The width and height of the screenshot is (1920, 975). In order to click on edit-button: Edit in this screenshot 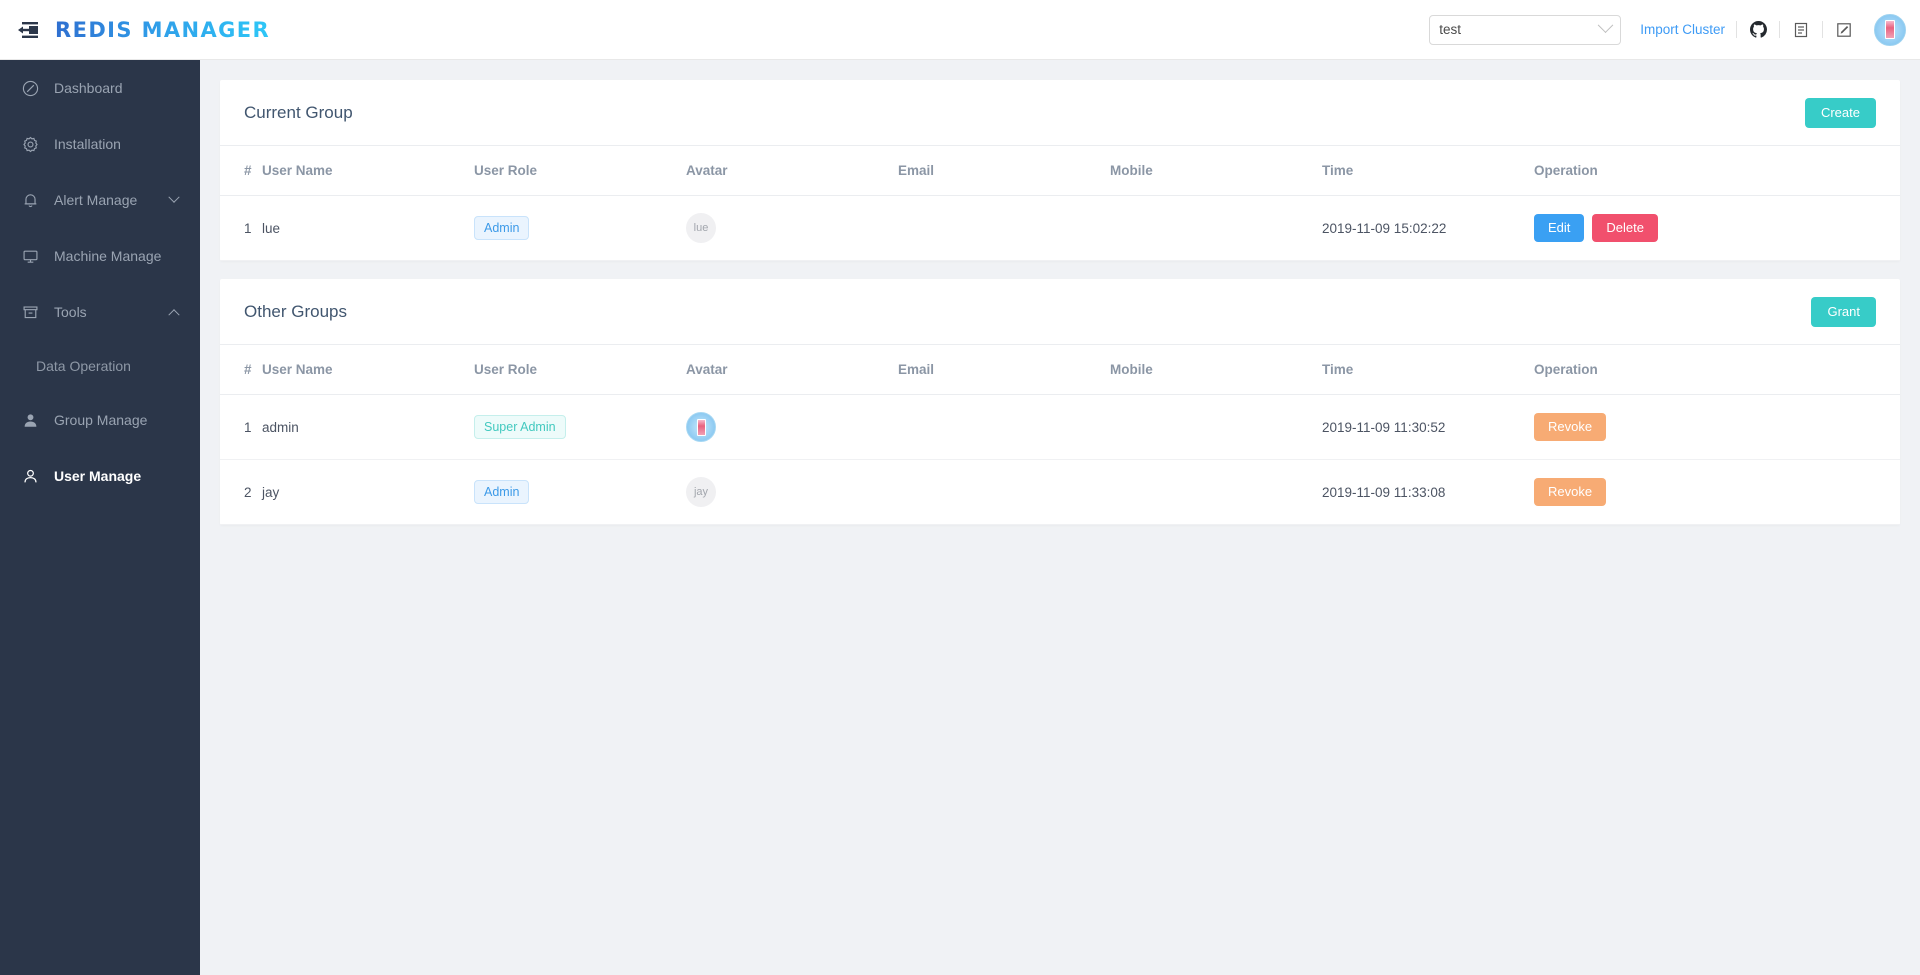, I will do `click(1559, 228)`.